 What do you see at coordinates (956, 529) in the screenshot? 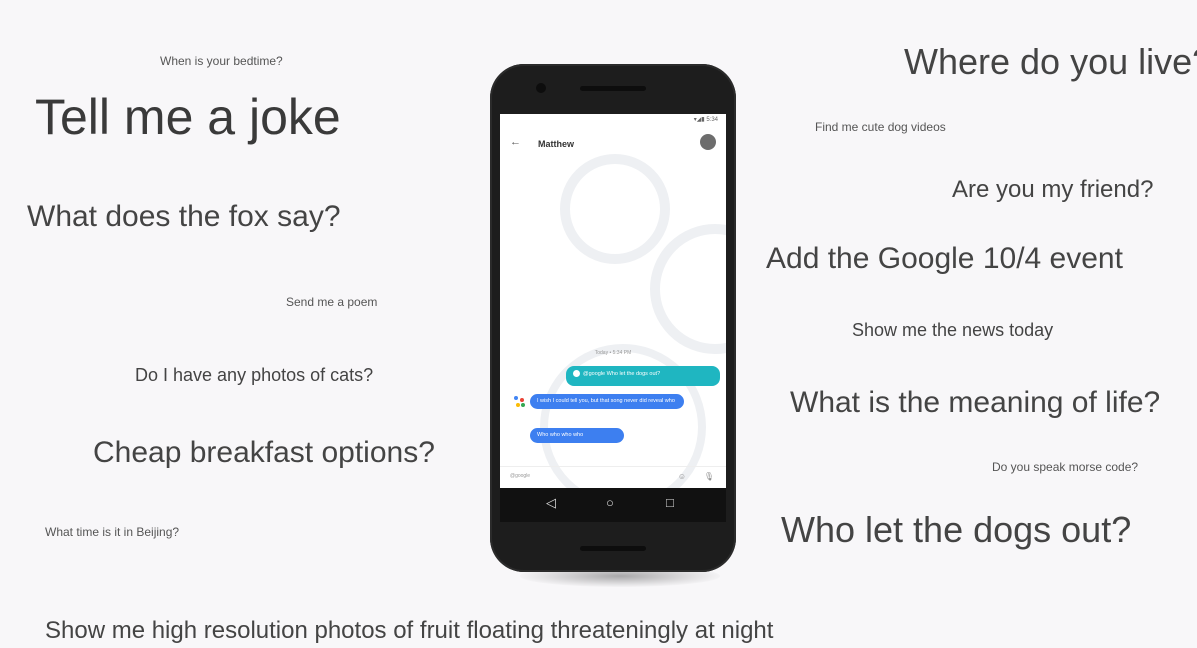
I see `phrase-dogs: Who let the dogs out?` at bounding box center [956, 529].